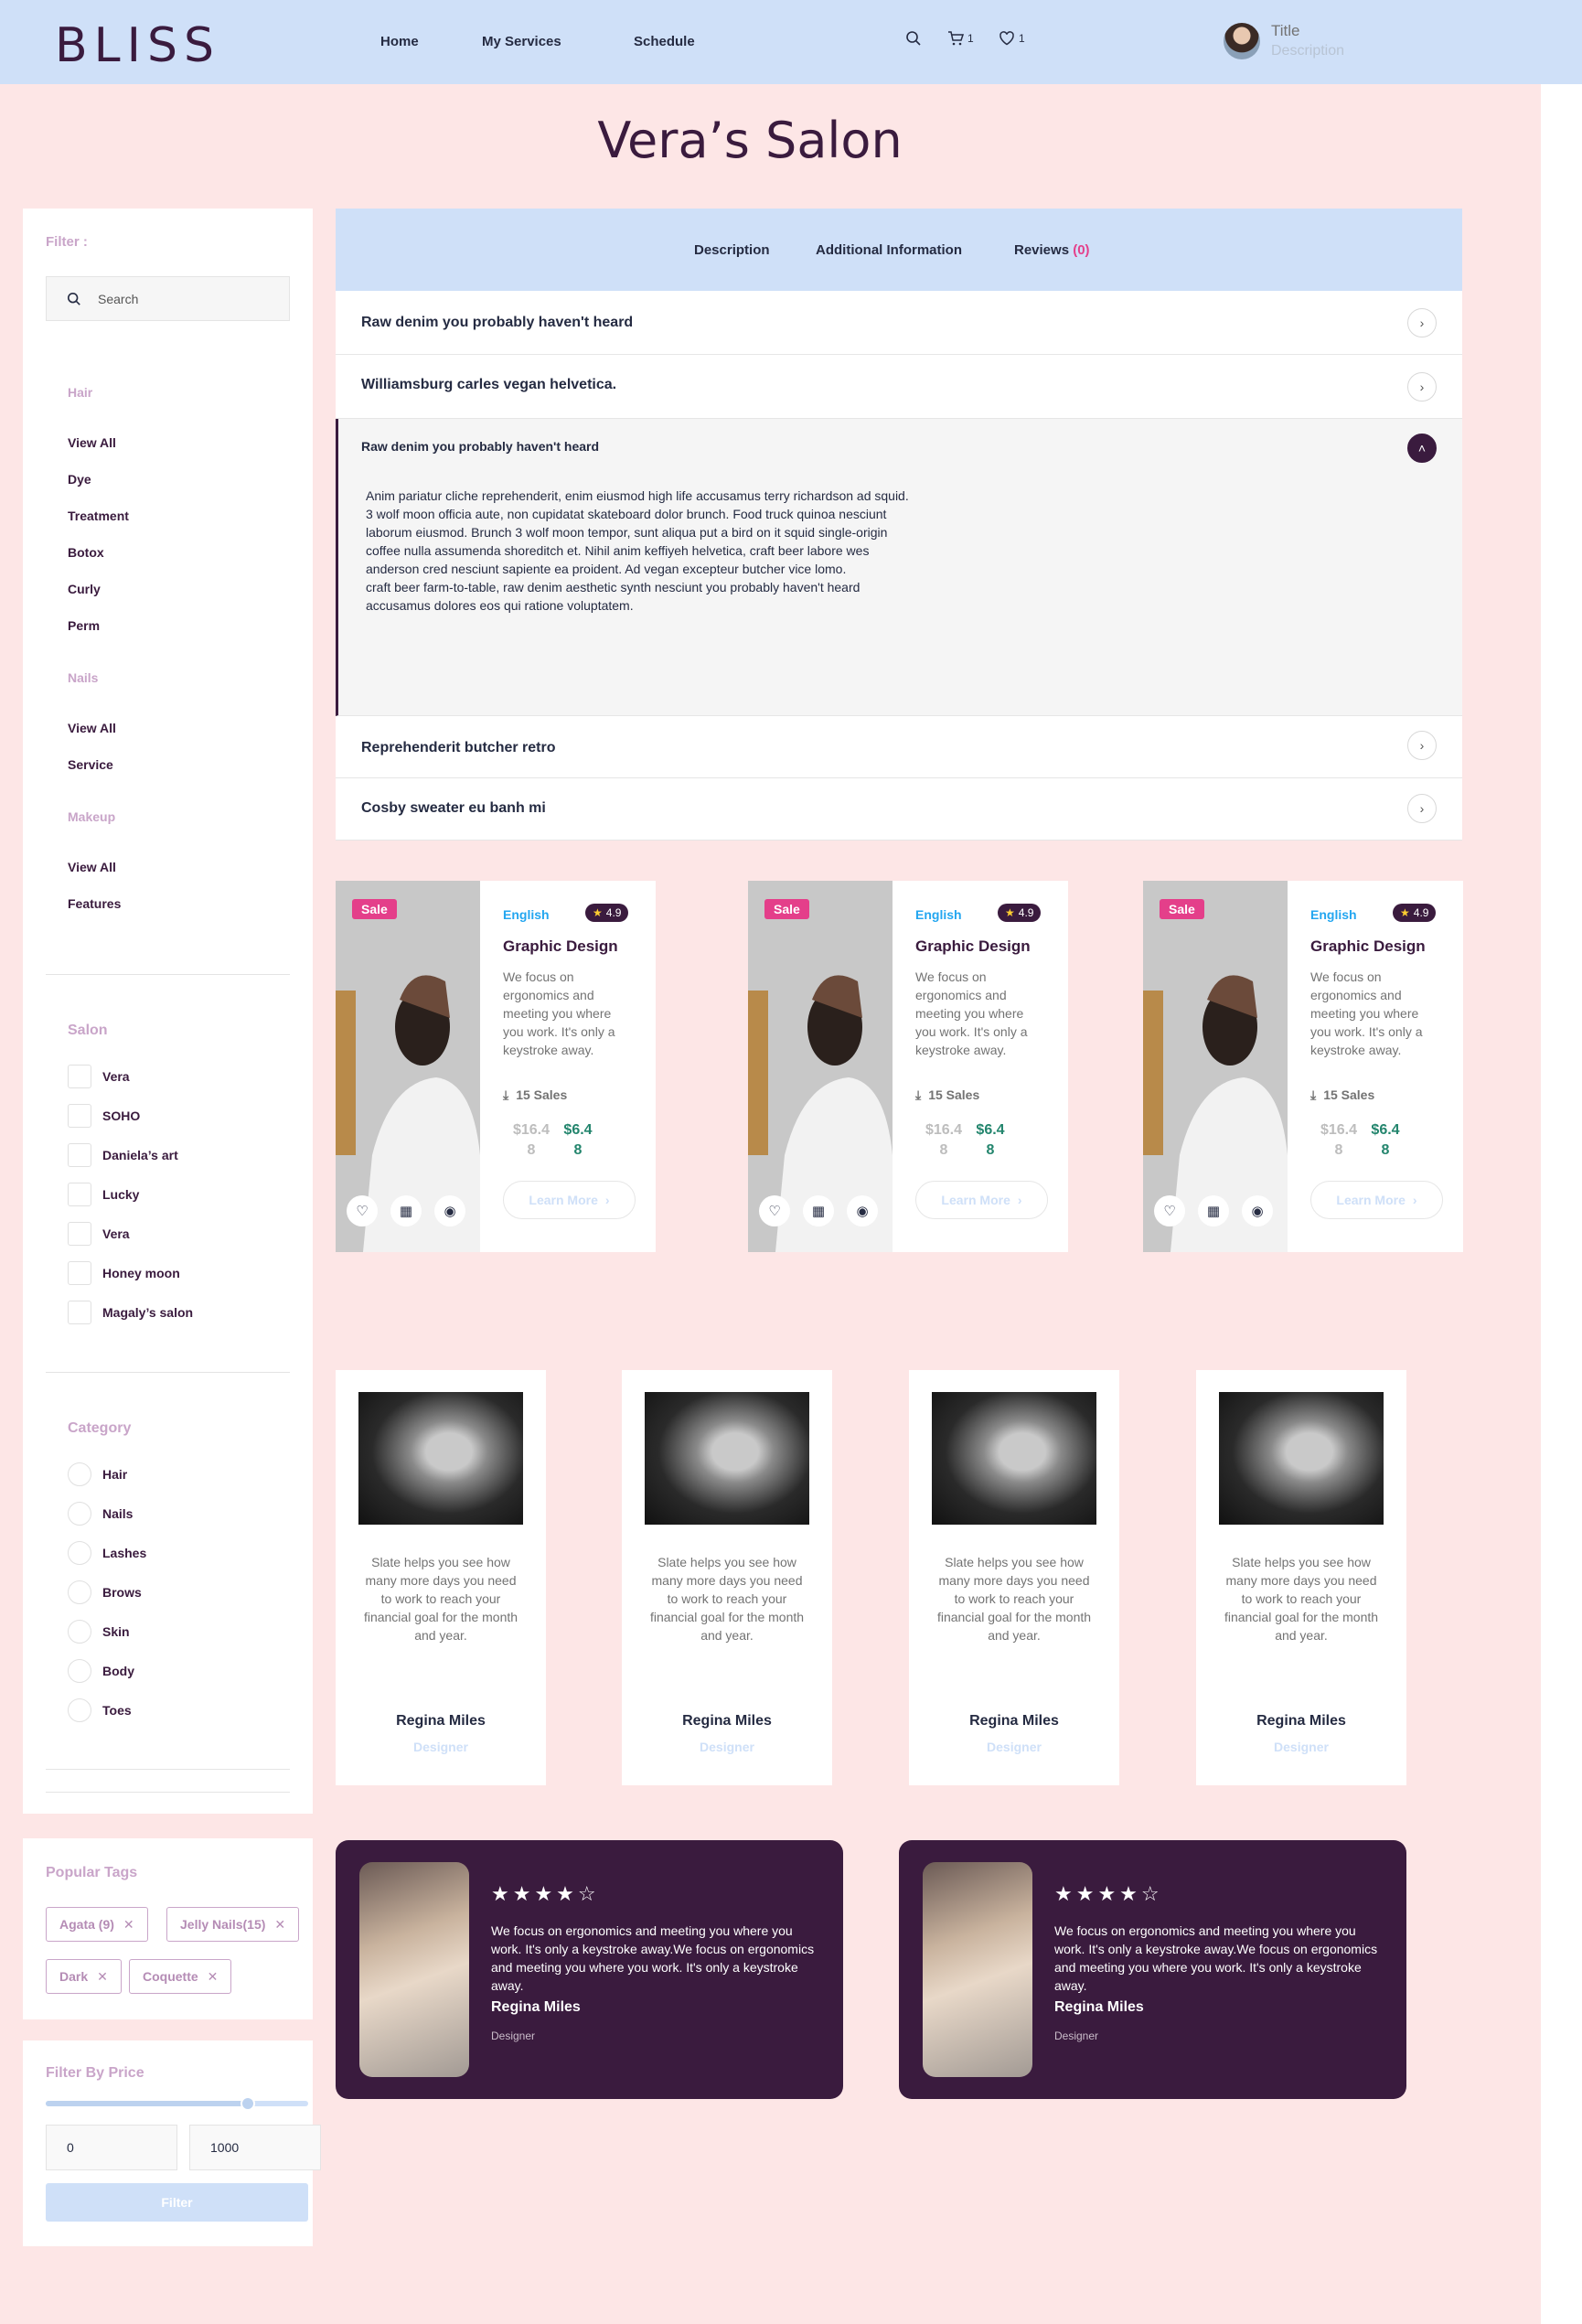  What do you see at coordinates (99, 1076) in the screenshot?
I see `salon-checkbox-vera: Vera` at bounding box center [99, 1076].